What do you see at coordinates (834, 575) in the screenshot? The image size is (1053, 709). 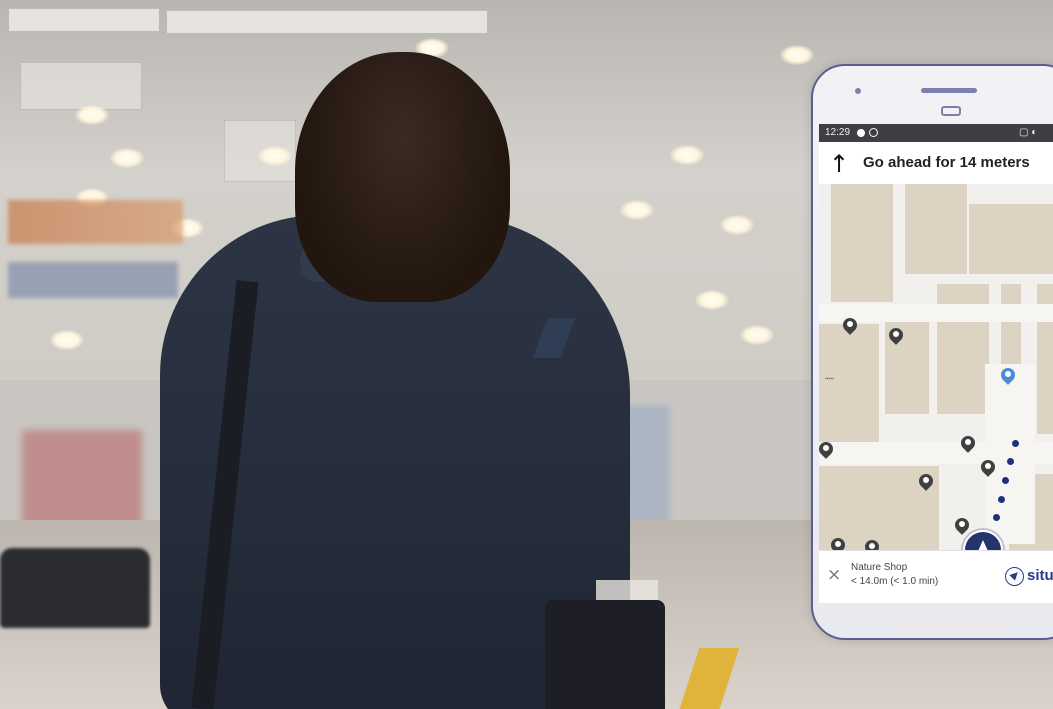 I see `close-icon: ×` at bounding box center [834, 575].